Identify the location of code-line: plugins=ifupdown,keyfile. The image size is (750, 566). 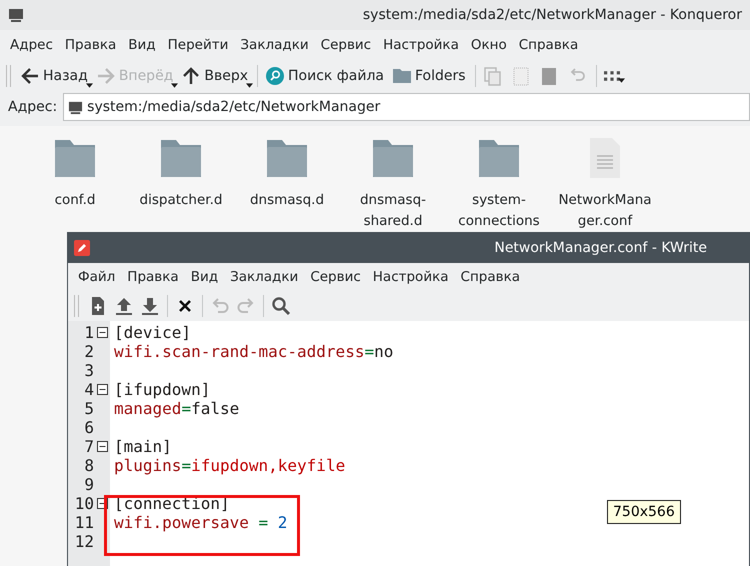
(230, 465).